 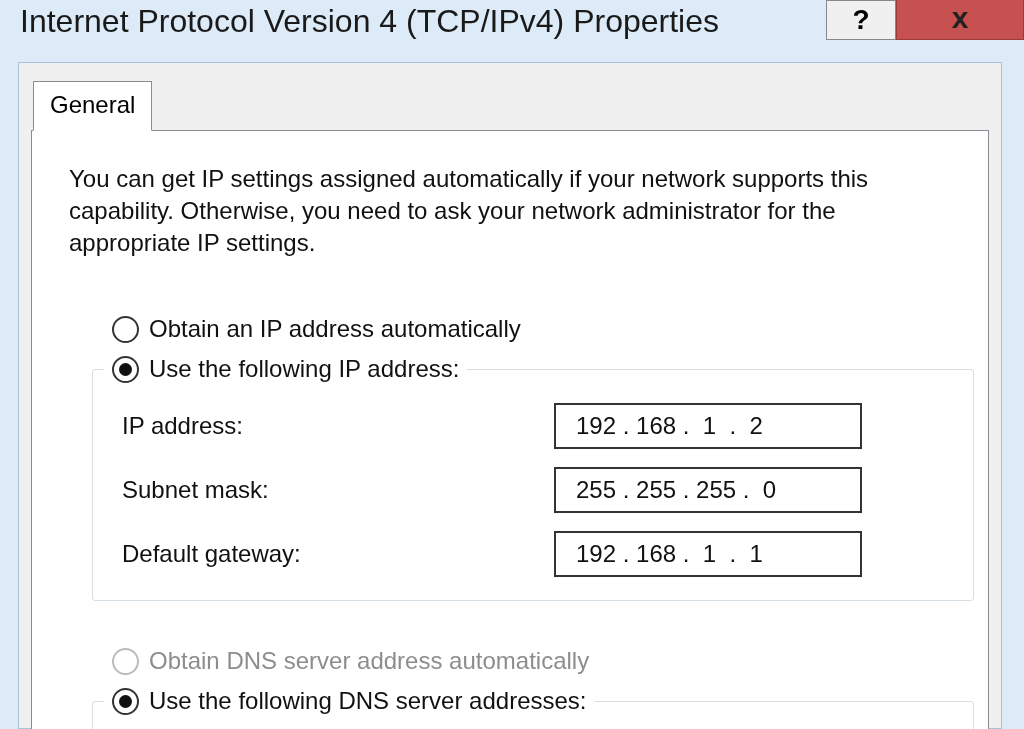 I want to click on close-button: x, so click(x=960, y=20).